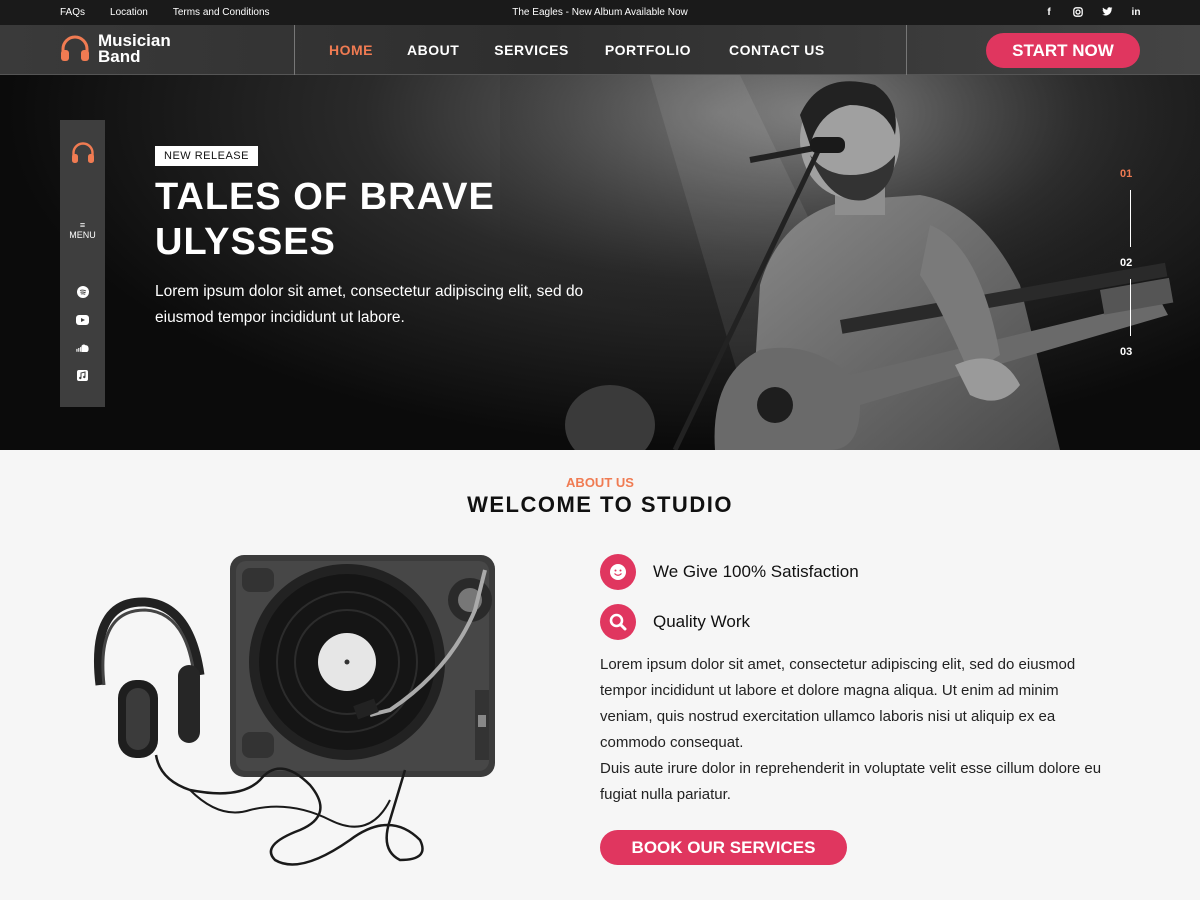 The height and width of the screenshot is (900, 1200). I want to click on soundcloud-icon, so click(82, 347).